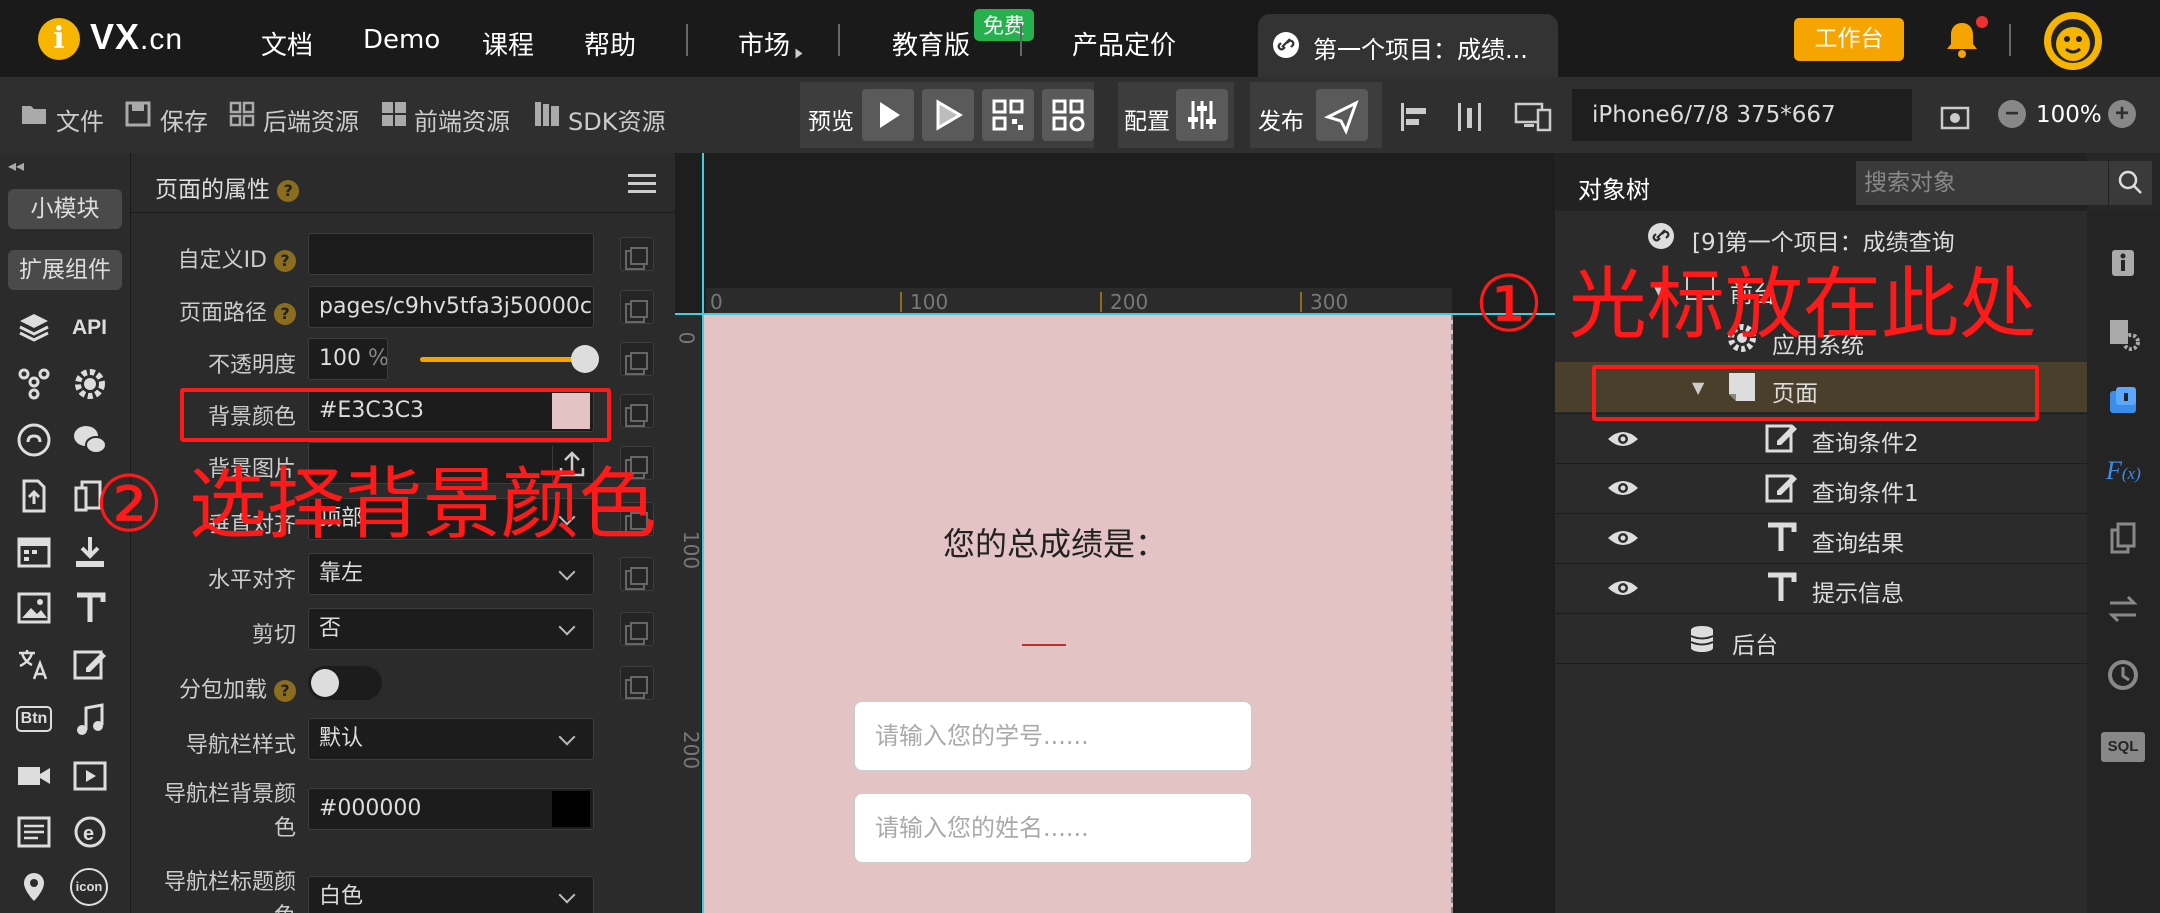  I want to click on nodes-icon, so click(34, 384).